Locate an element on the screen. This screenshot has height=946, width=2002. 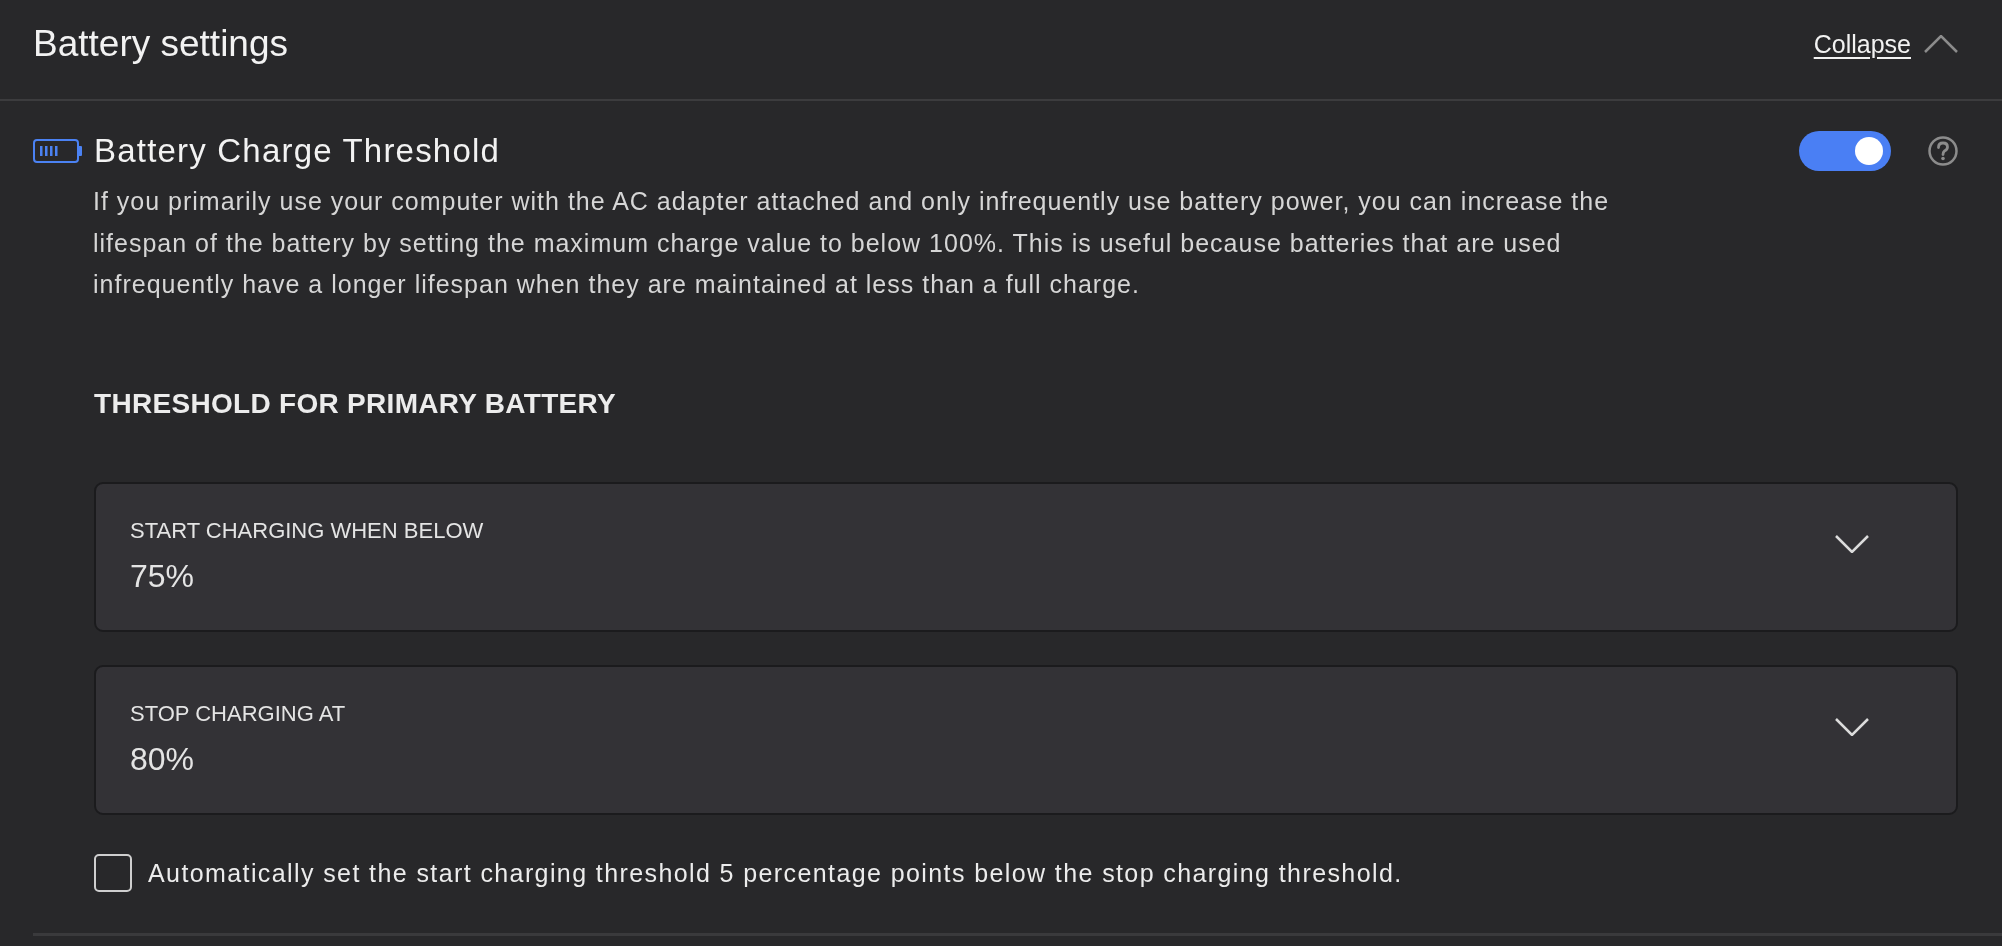
section-heading: THRESHOLD FOR PRIMARY BATTERY is located at coordinates (355, 403).